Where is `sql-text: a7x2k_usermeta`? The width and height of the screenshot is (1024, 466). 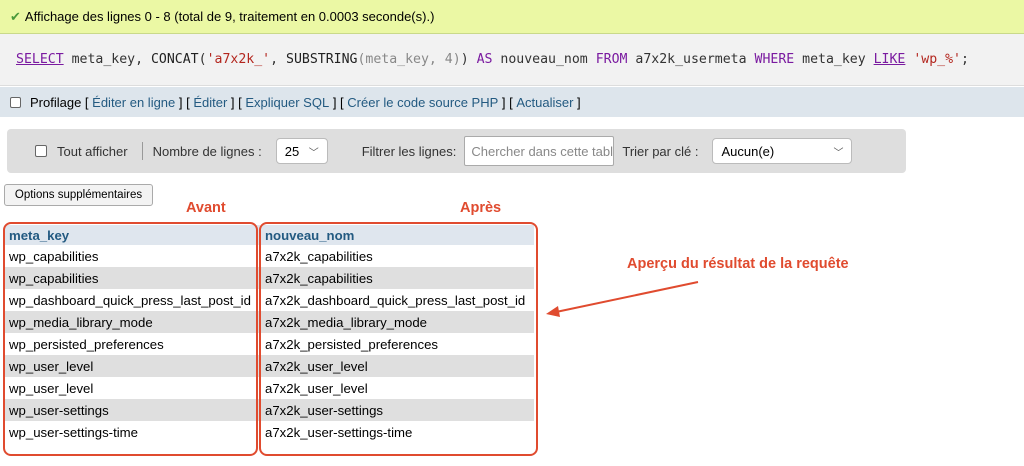
sql-text: a7x2k_usermeta is located at coordinates (691, 59).